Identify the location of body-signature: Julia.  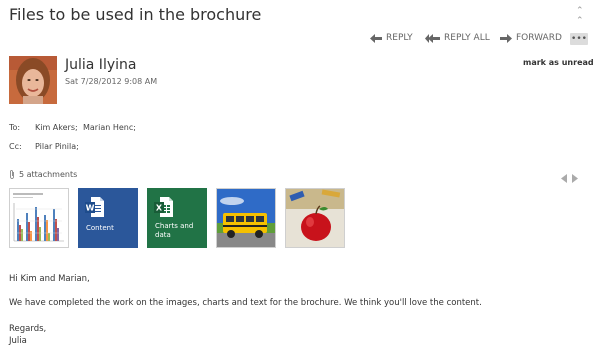
(18, 341).